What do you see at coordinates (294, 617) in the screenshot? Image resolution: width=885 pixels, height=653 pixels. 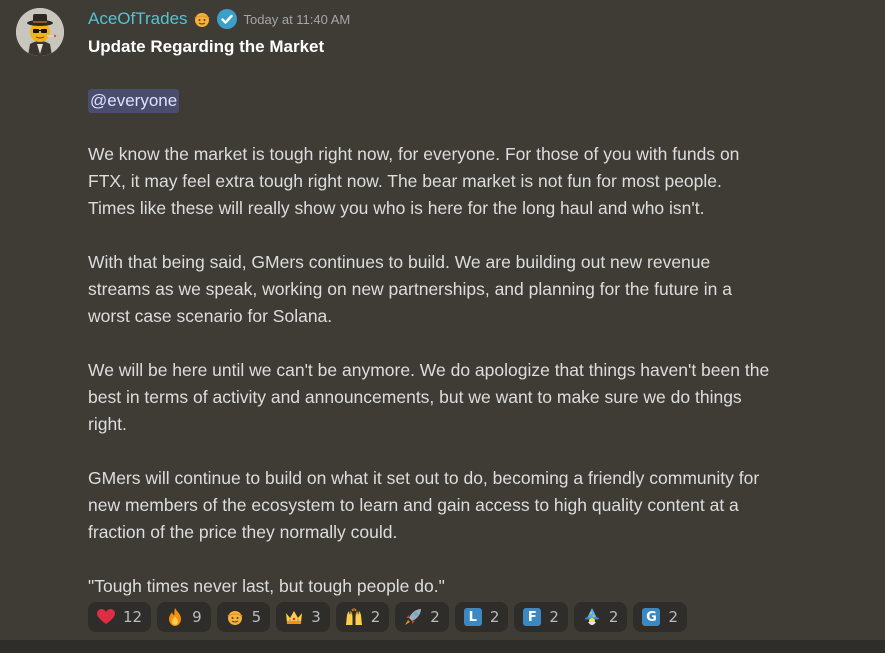 I see `crown-icon` at bounding box center [294, 617].